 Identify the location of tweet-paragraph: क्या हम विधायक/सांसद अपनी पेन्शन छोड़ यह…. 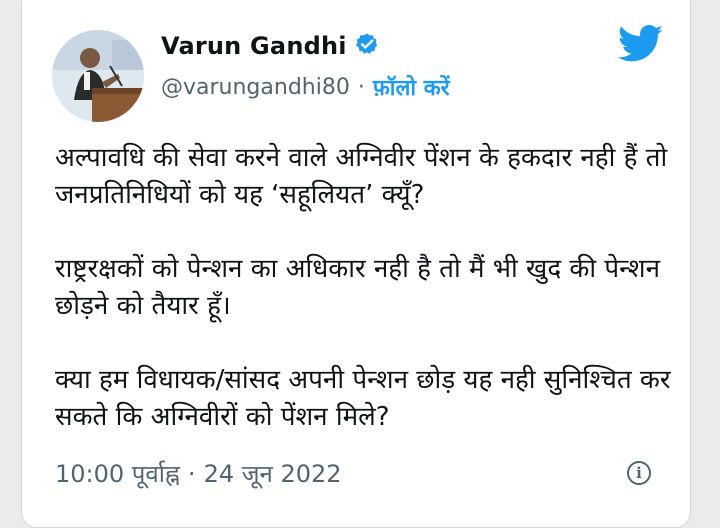
(363, 398).